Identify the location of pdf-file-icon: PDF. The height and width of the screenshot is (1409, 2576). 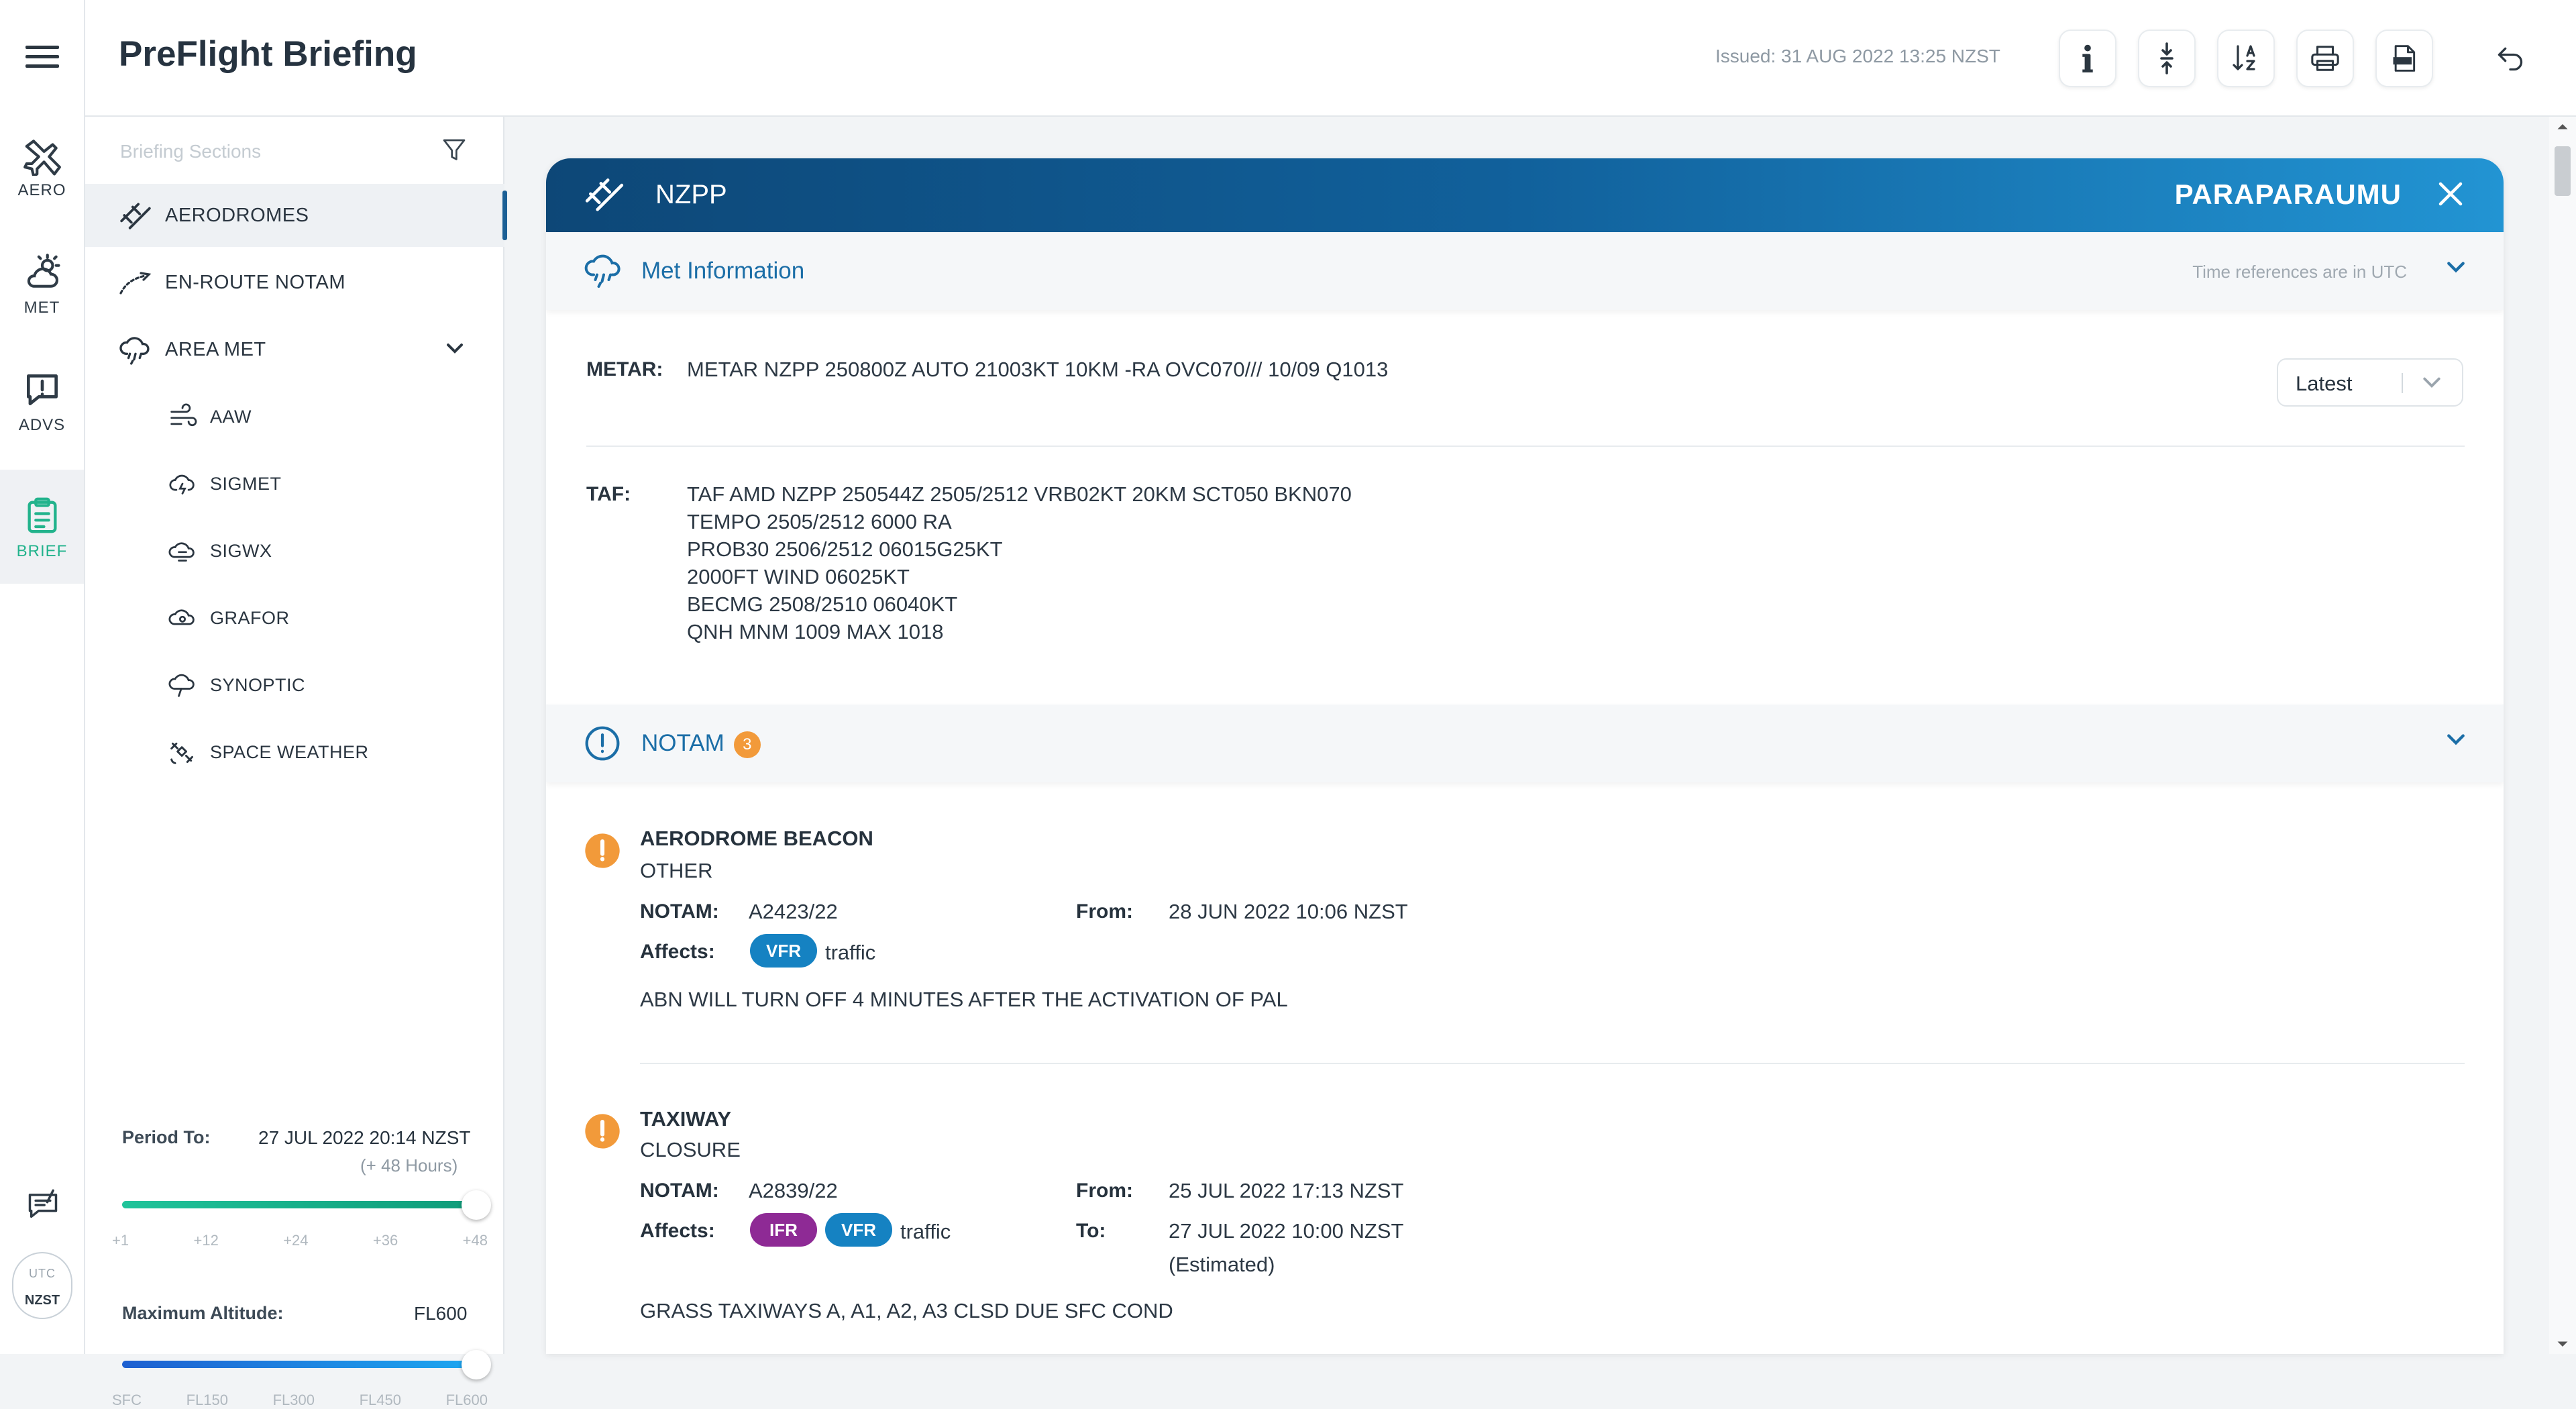
(2404, 58).